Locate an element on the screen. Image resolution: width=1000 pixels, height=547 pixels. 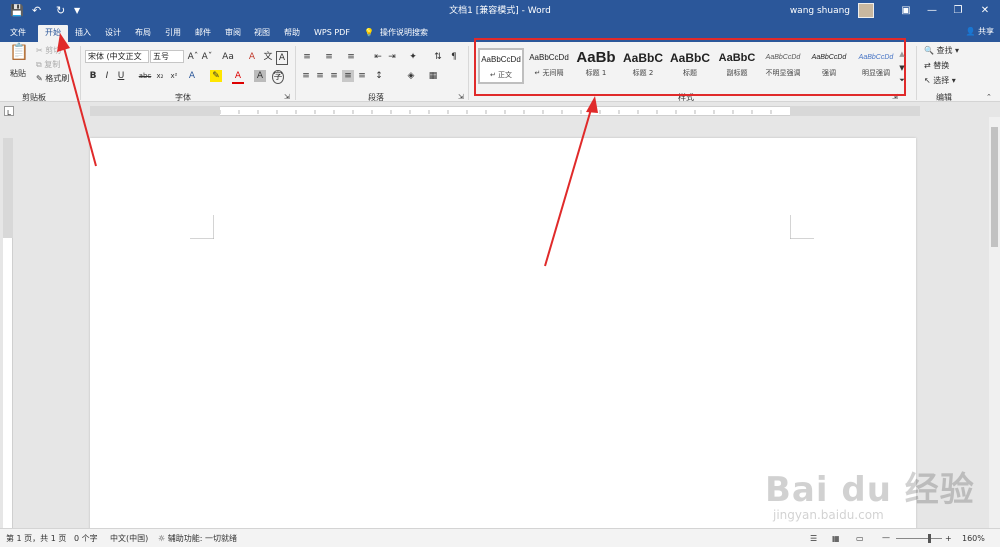
character-border-icon: A is located at coordinates (282, 58).